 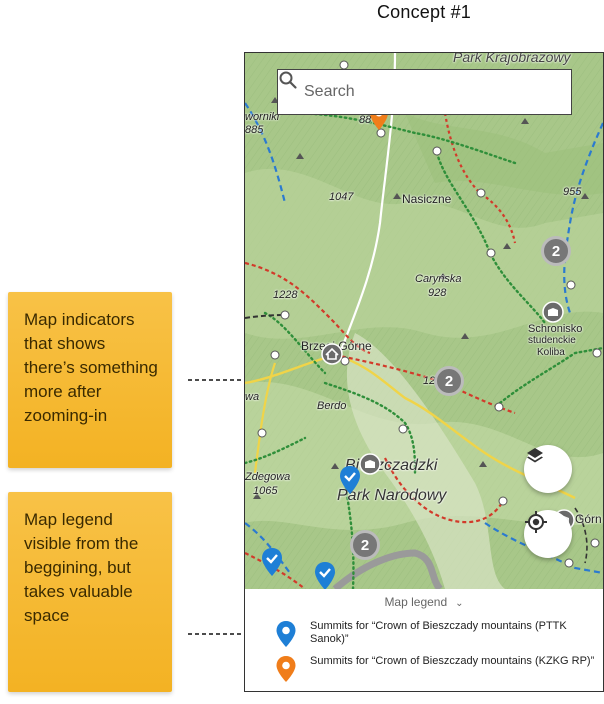 What do you see at coordinates (268, 477) in the screenshot?
I see `map-label-zdegowa: Zdegowa` at bounding box center [268, 477].